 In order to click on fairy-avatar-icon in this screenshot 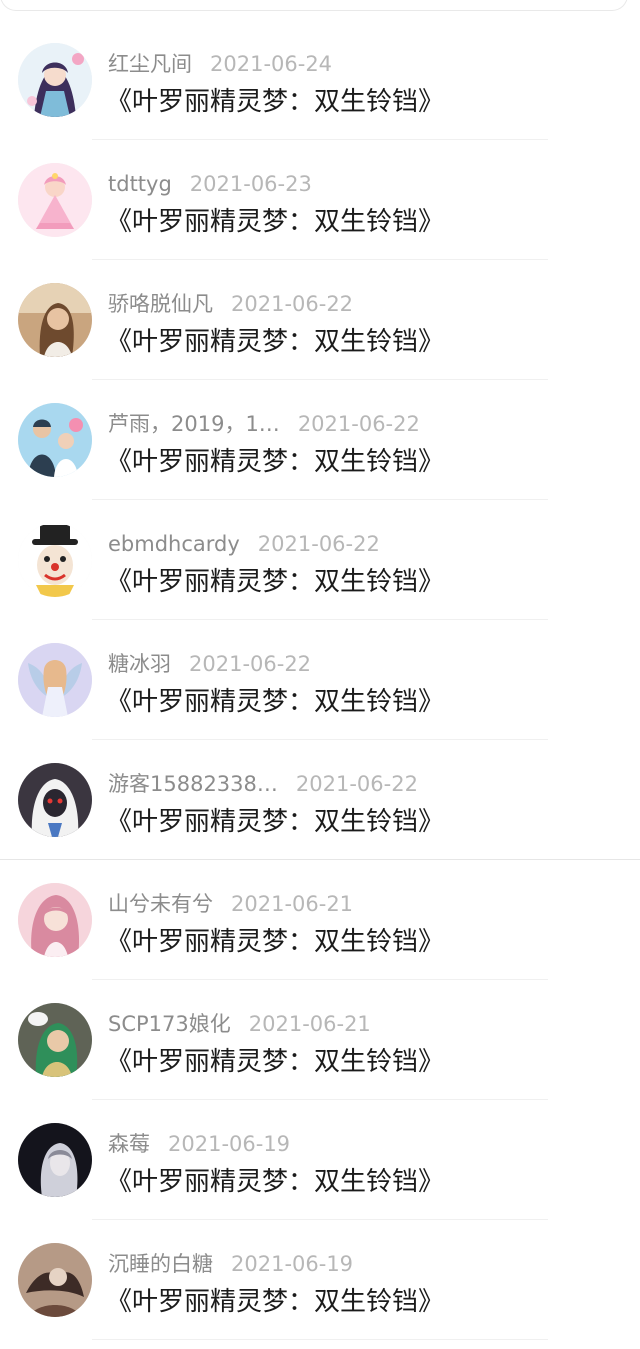, I will do `click(55, 680)`.